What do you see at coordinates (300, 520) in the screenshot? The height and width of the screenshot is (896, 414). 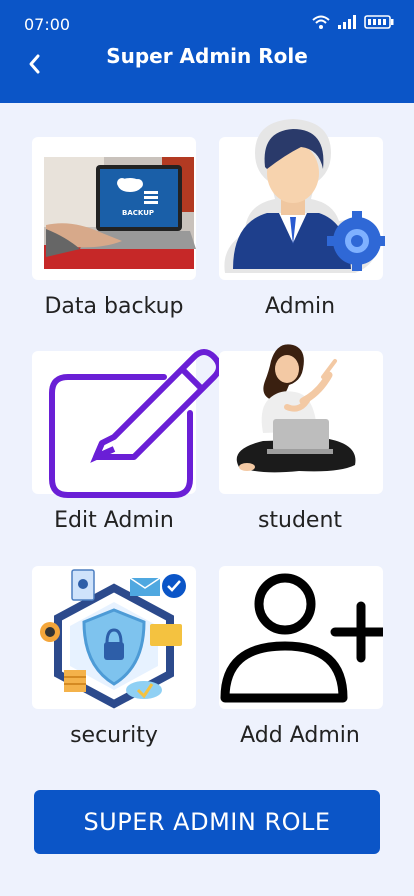 I see `tile-label-student: student` at bounding box center [300, 520].